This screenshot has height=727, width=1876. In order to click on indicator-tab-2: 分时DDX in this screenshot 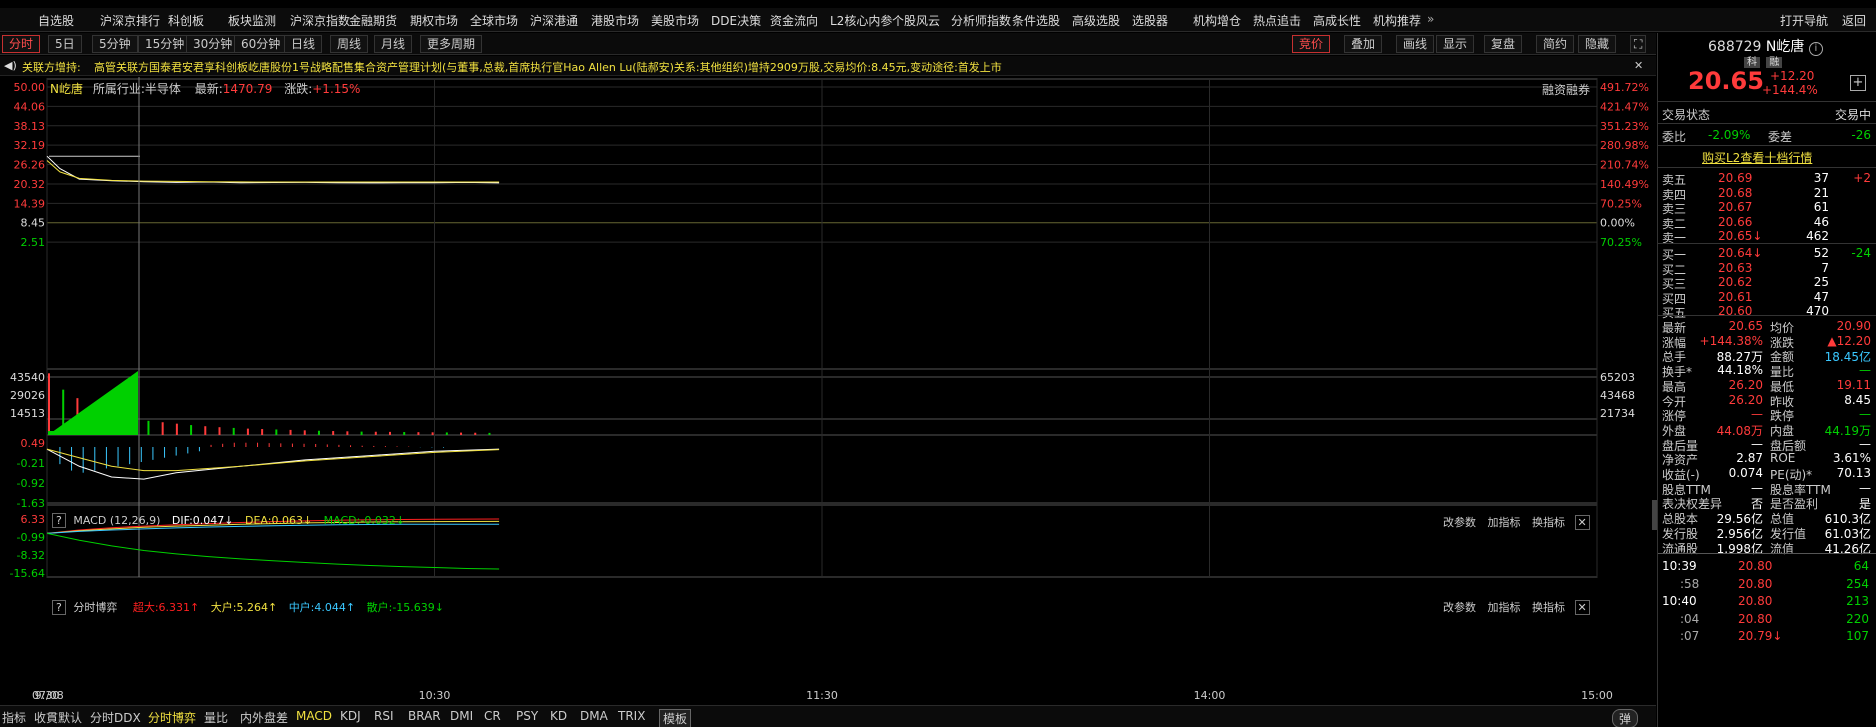, I will do `click(115, 717)`.